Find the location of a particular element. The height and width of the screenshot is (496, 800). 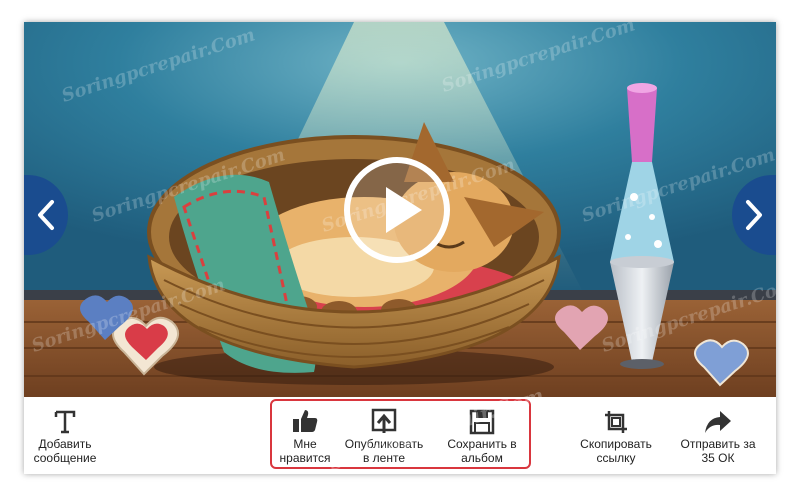

save-album-button: Сохранить в альбом is located at coordinates (482, 435).